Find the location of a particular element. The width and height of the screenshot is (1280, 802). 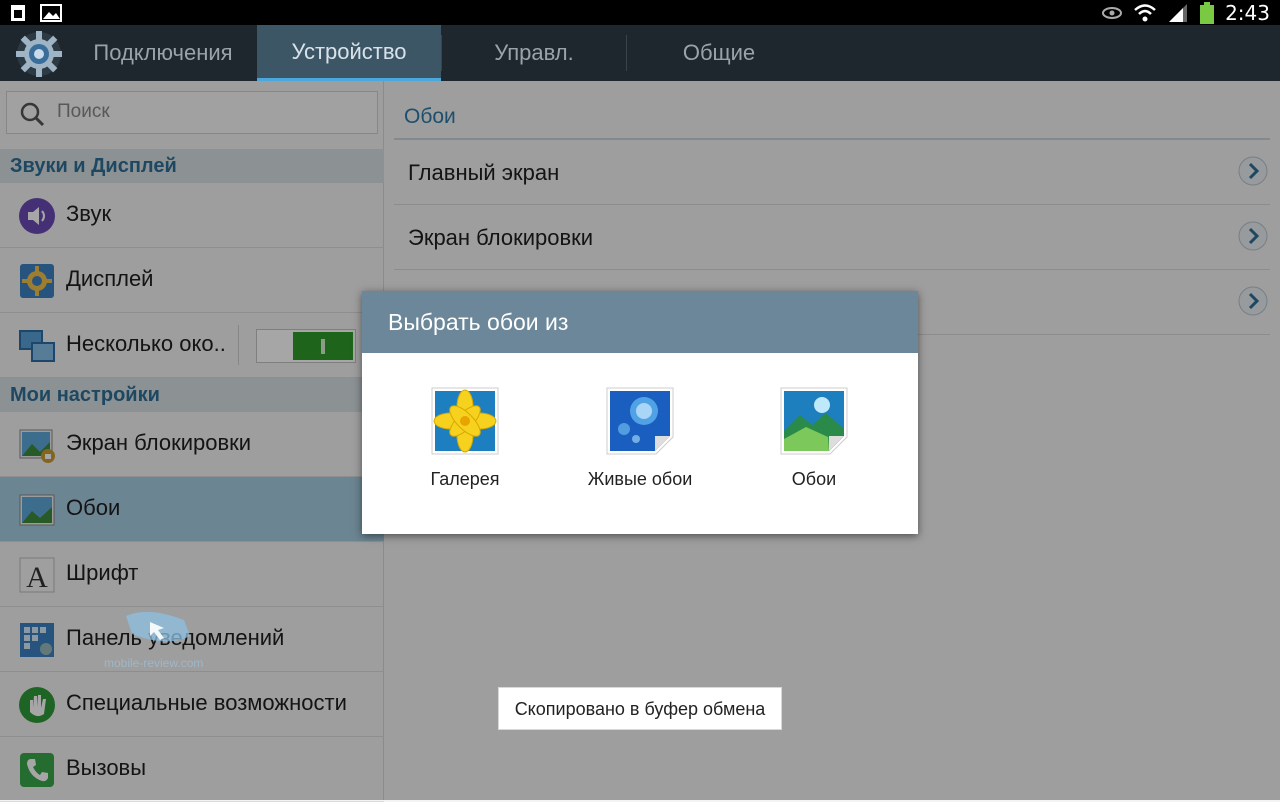

dialog-title: Выбрать обои из is located at coordinates (478, 322).